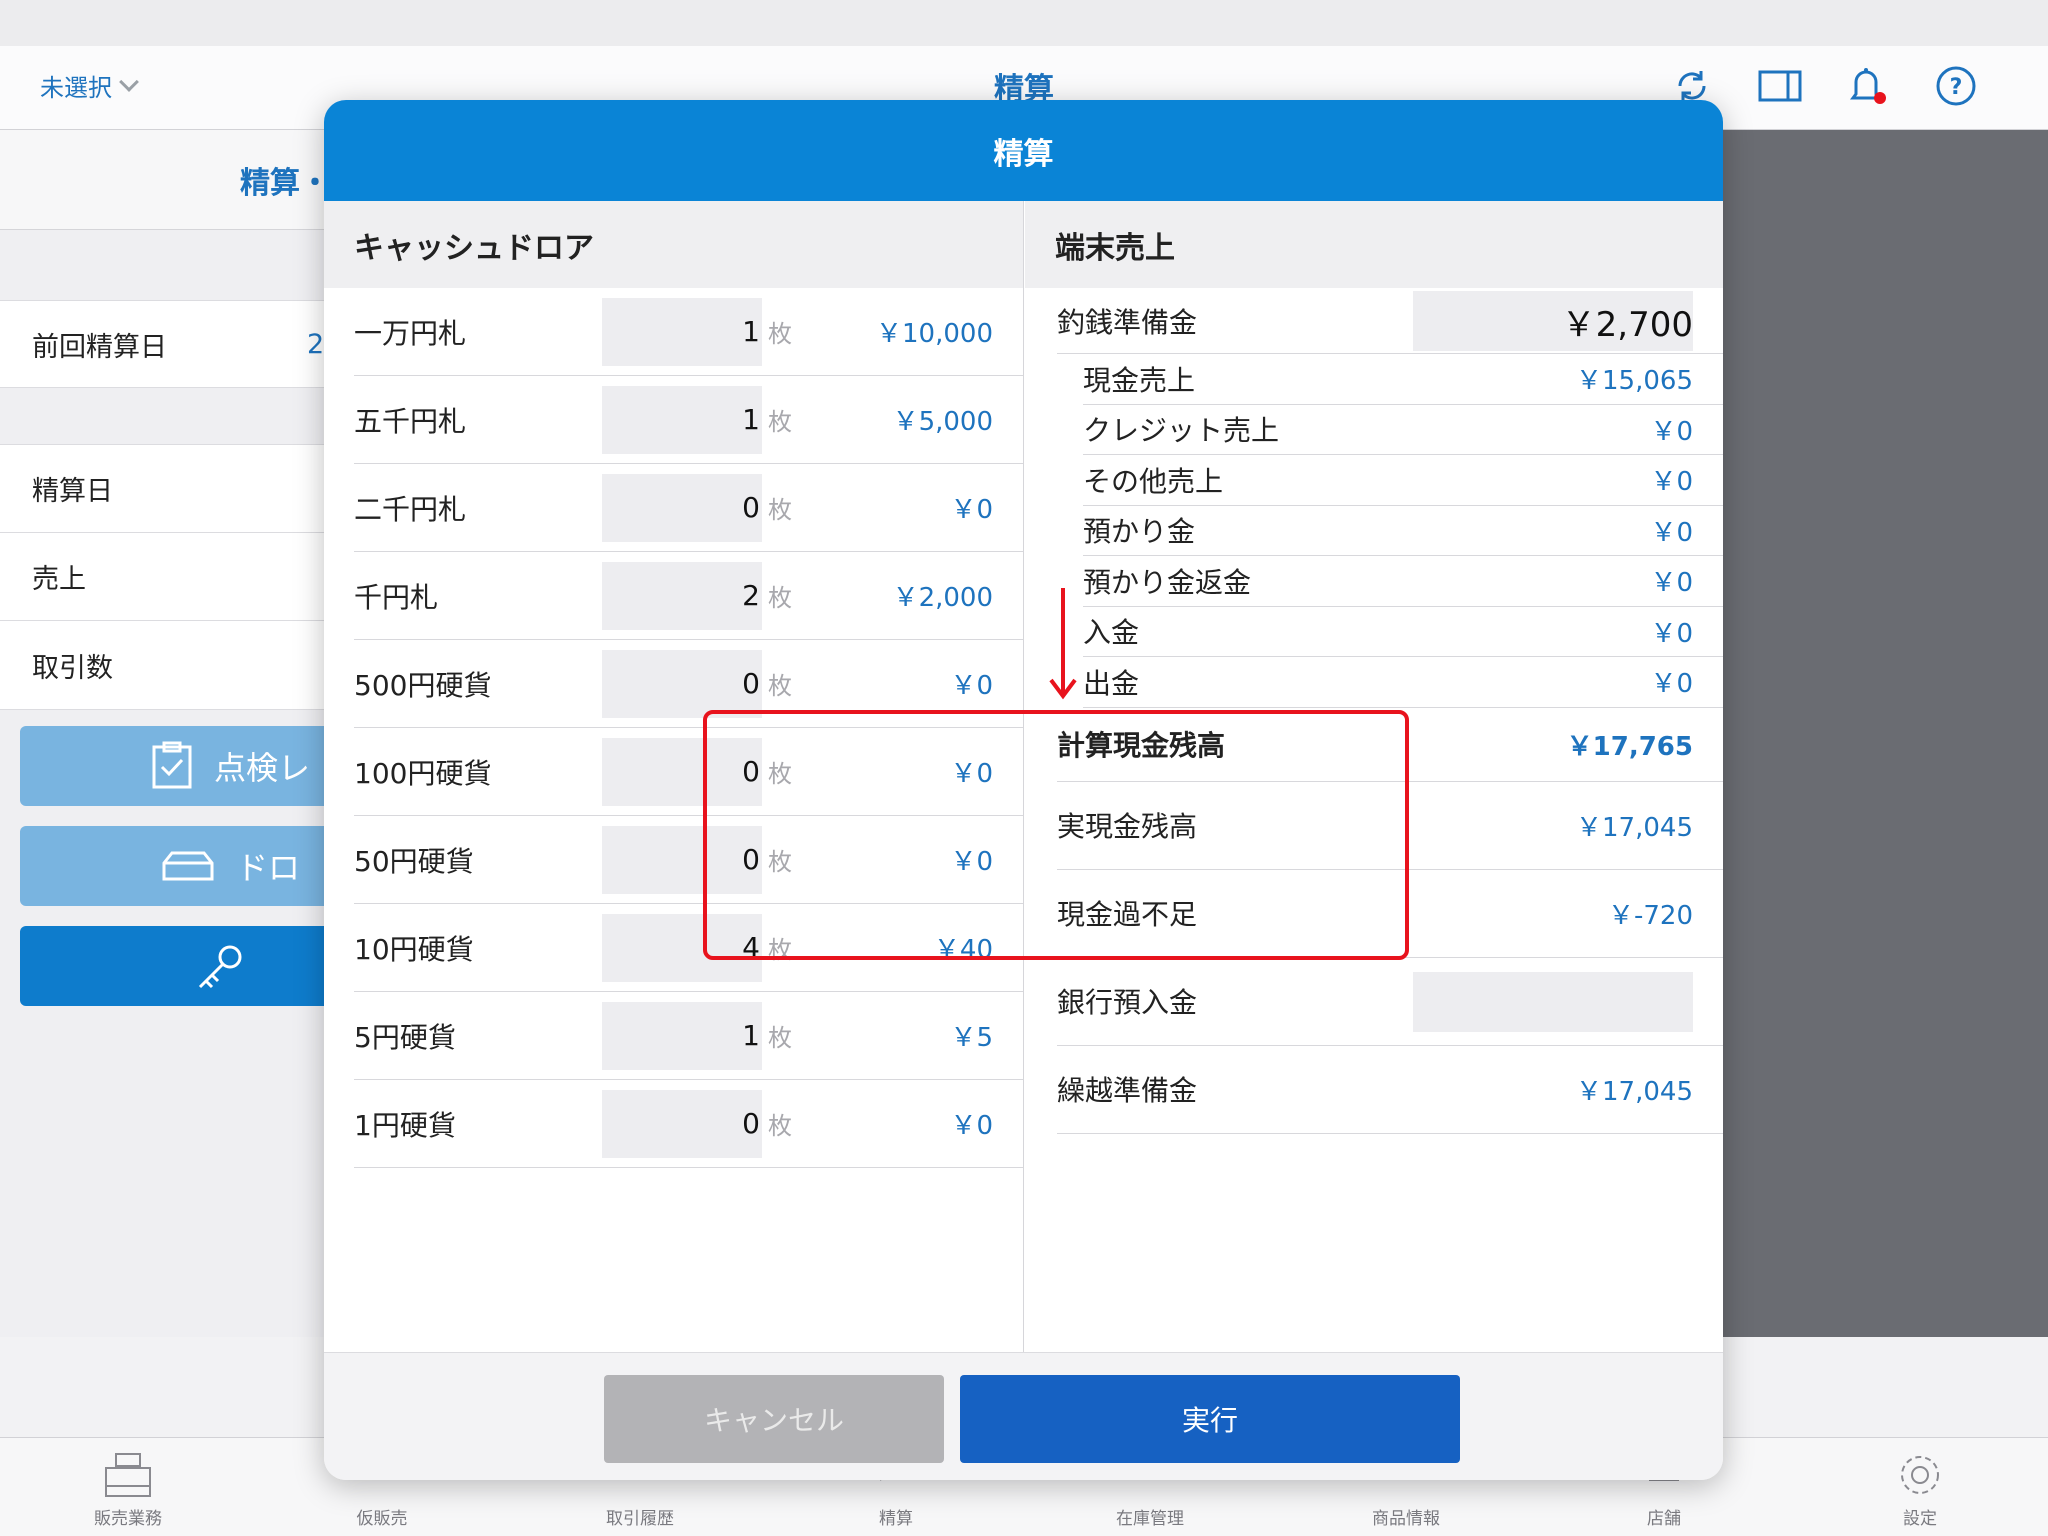 Image resolution: width=2048 pixels, height=1536 pixels. I want to click on tab-provisional-sales-label: 仮販売, so click(382, 1519).